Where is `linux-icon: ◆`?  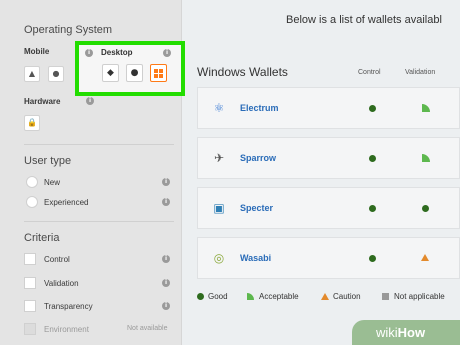
linux-icon: ◆ is located at coordinates (110, 73).